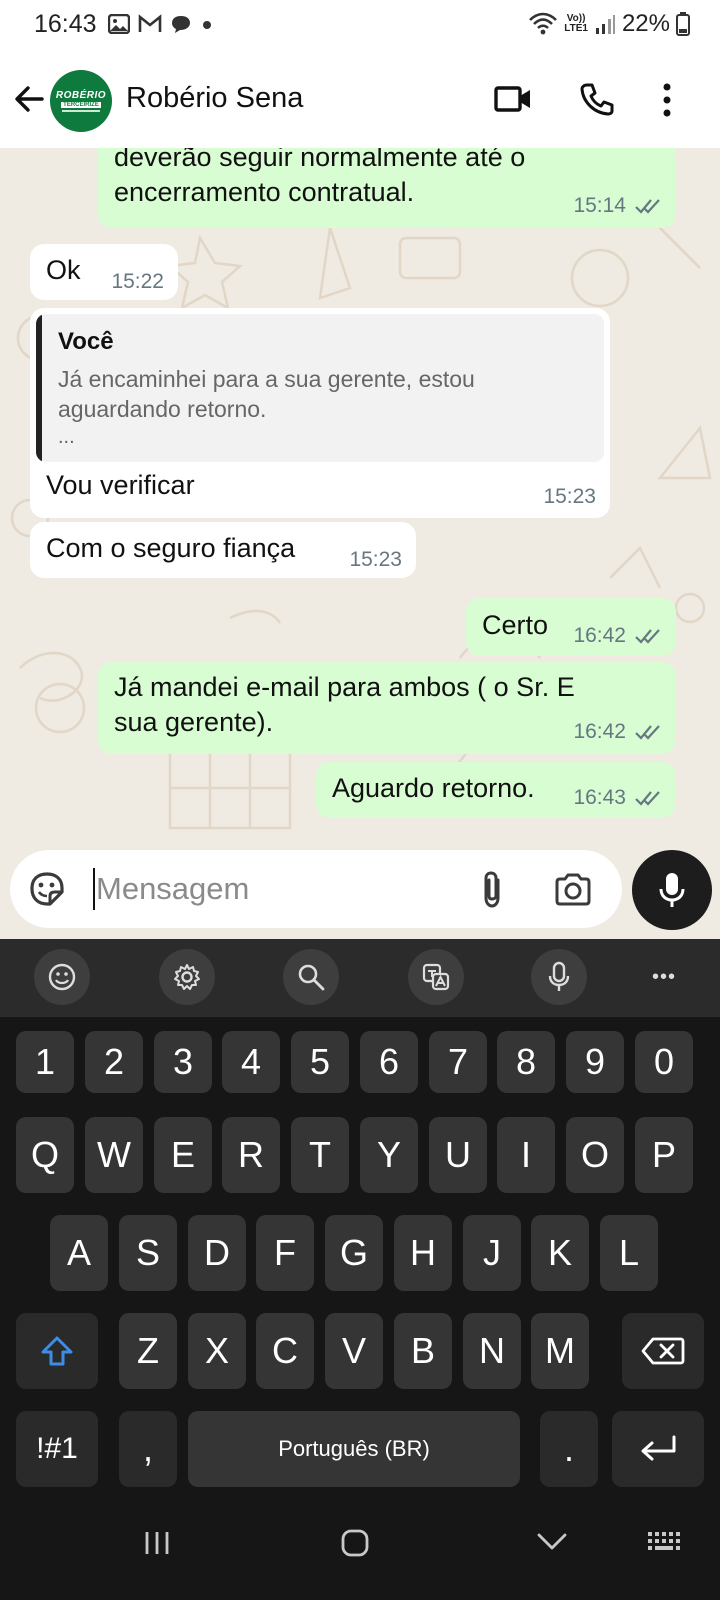 Image resolution: width=720 pixels, height=1600 pixels. I want to click on comma-key: ,, so click(148, 1449).